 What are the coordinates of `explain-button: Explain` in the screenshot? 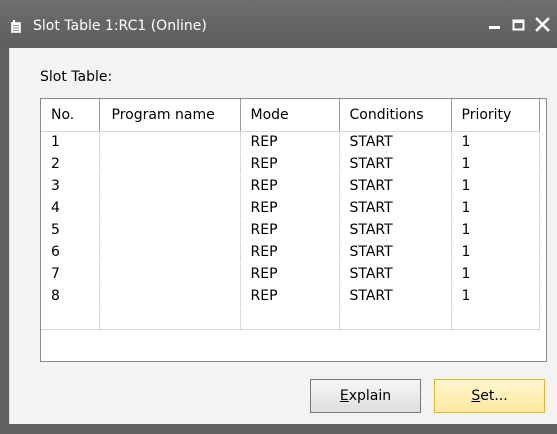 It's located at (365, 396).